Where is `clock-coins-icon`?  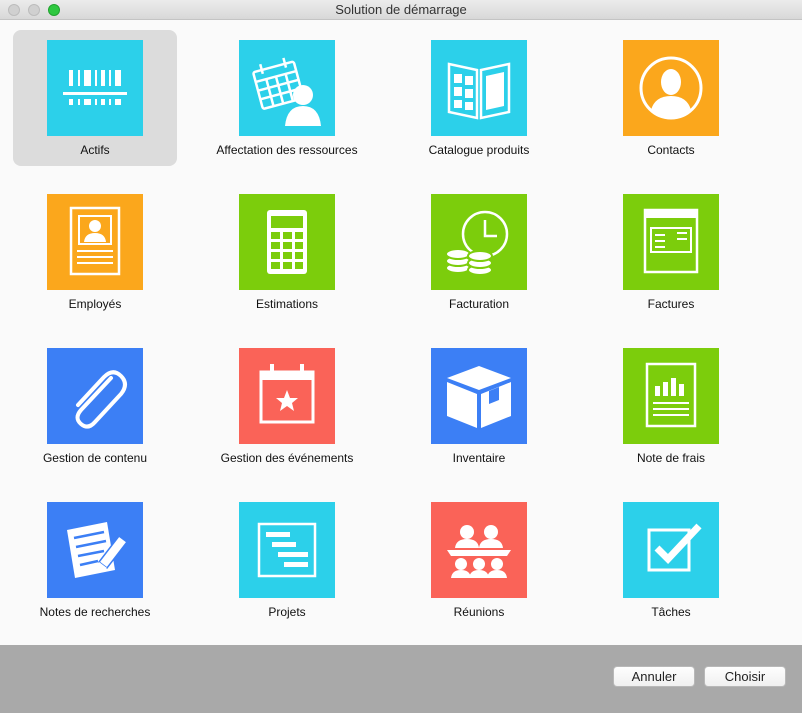
clock-coins-icon is located at coordinates (479, 242).